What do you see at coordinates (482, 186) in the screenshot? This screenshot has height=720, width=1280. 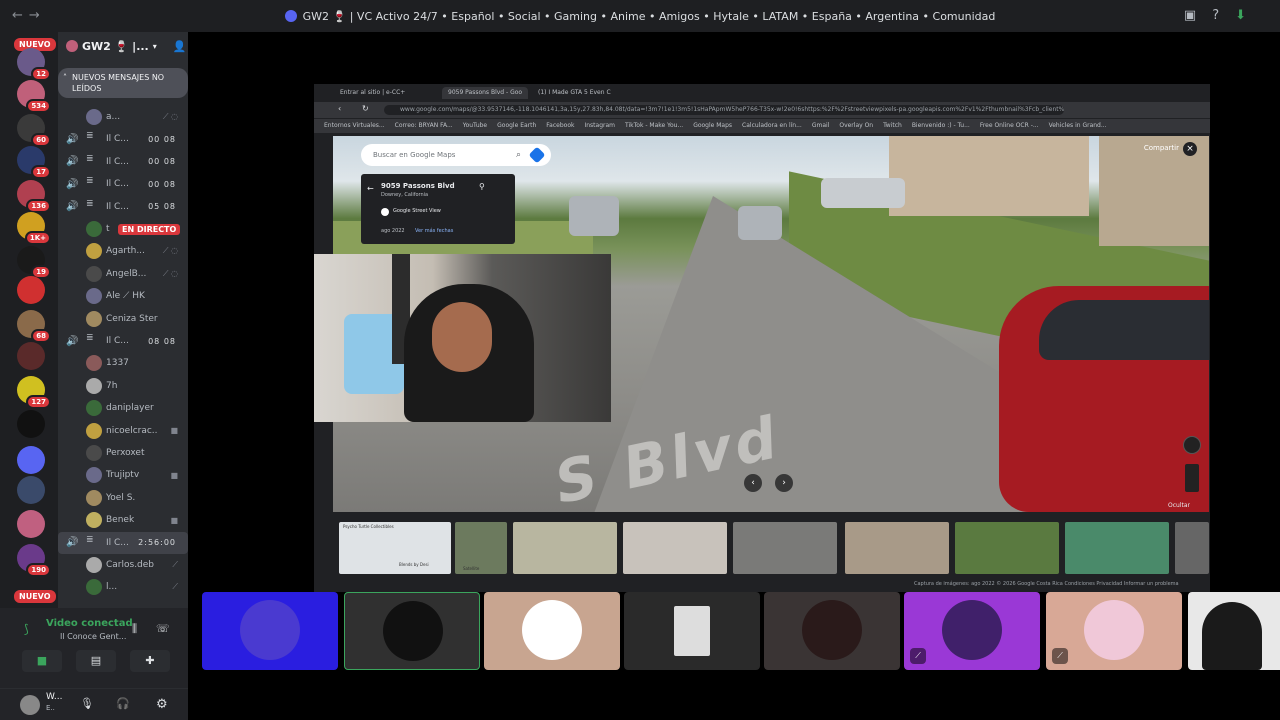 I see `pin-icon: ⚲` at bounding box center [482, 186].